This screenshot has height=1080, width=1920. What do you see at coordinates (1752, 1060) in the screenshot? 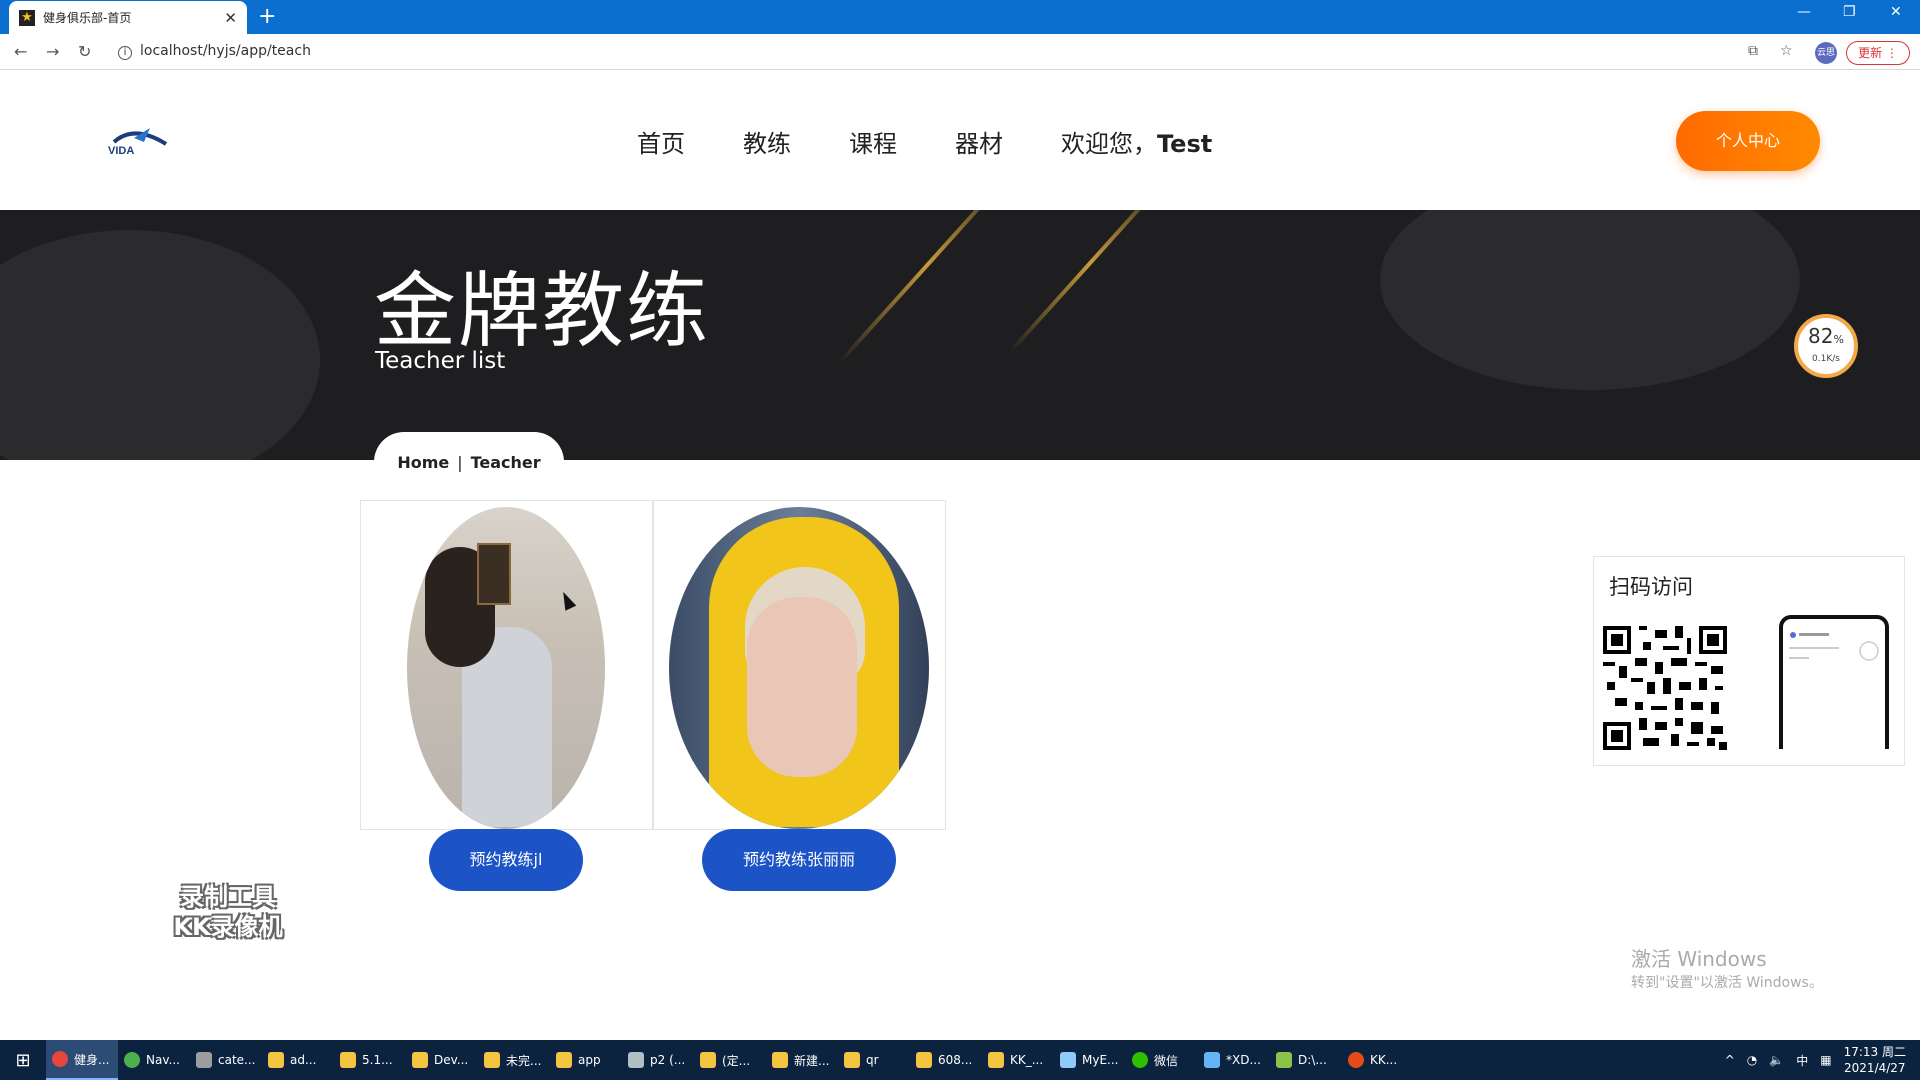
I see `network-icon: ◔` at bounding box center [1752, 1060].